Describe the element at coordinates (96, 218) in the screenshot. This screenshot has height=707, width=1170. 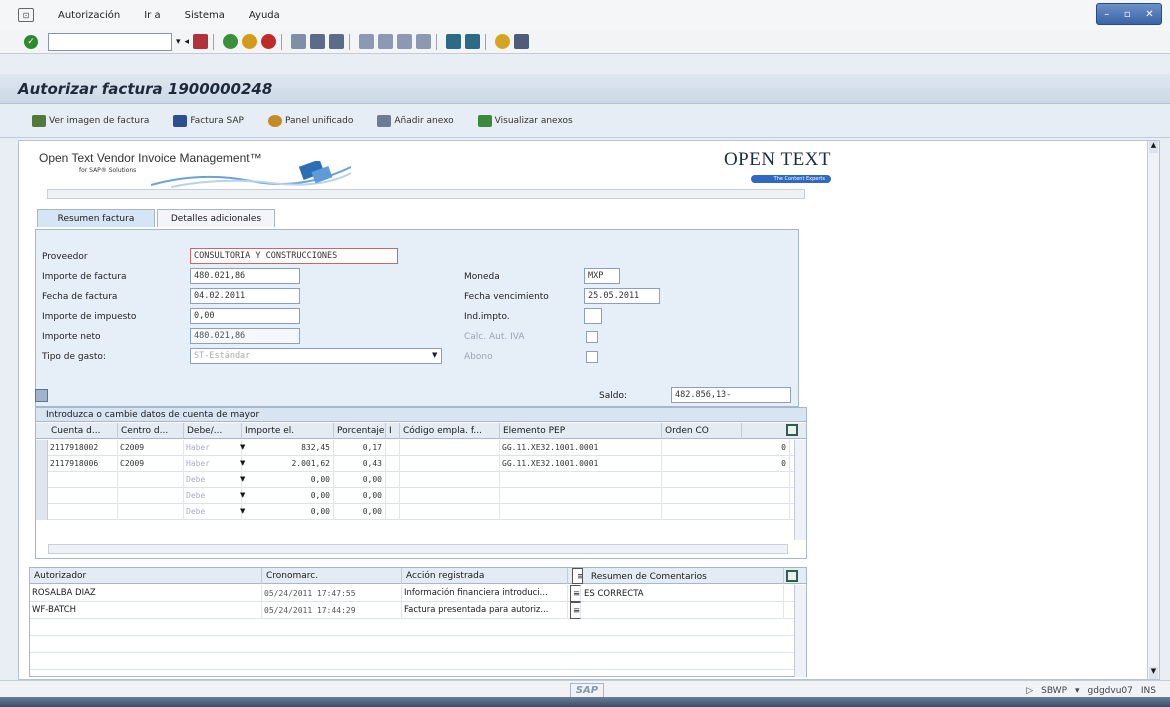
I see `tab-resumen-factura: Resumen factura` at that location.